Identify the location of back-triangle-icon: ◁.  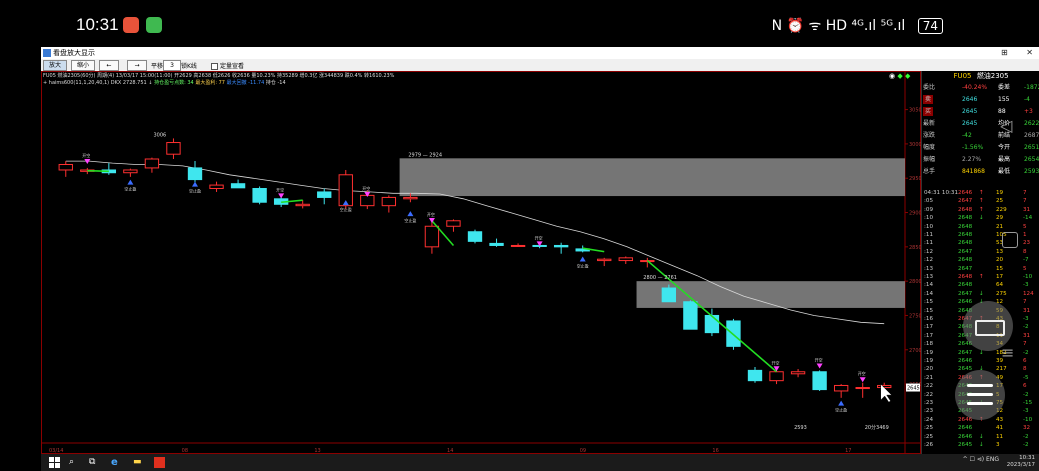
(1006, 125).